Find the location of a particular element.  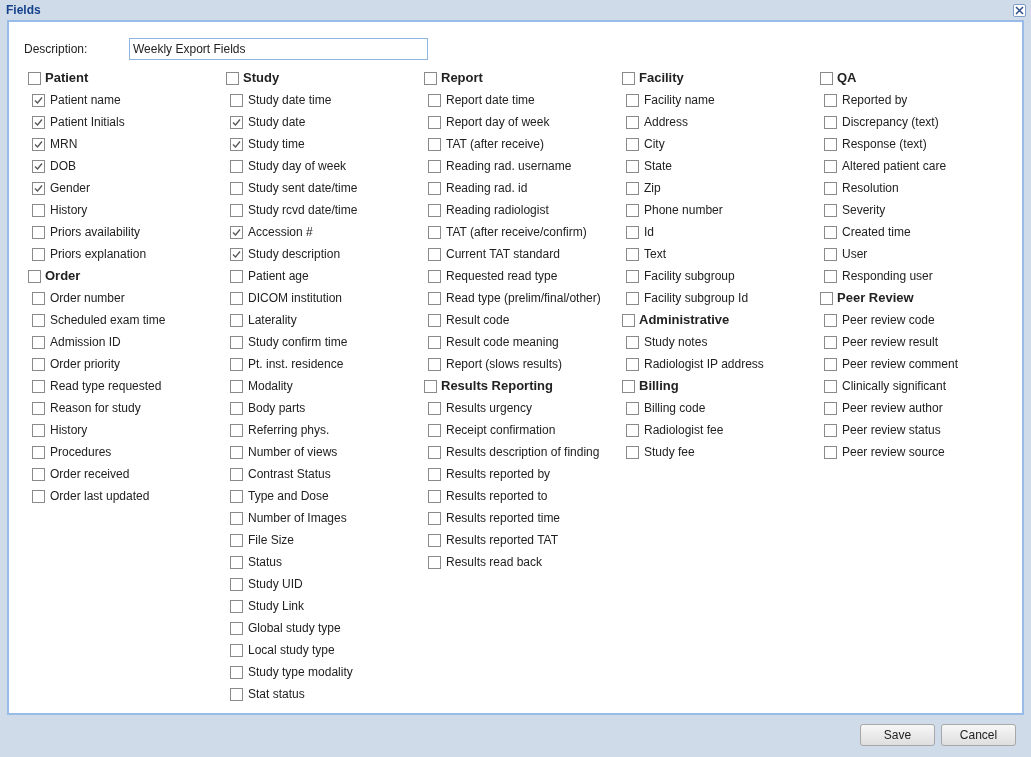

dialog-button: Save is located at coordinates (897, 735).